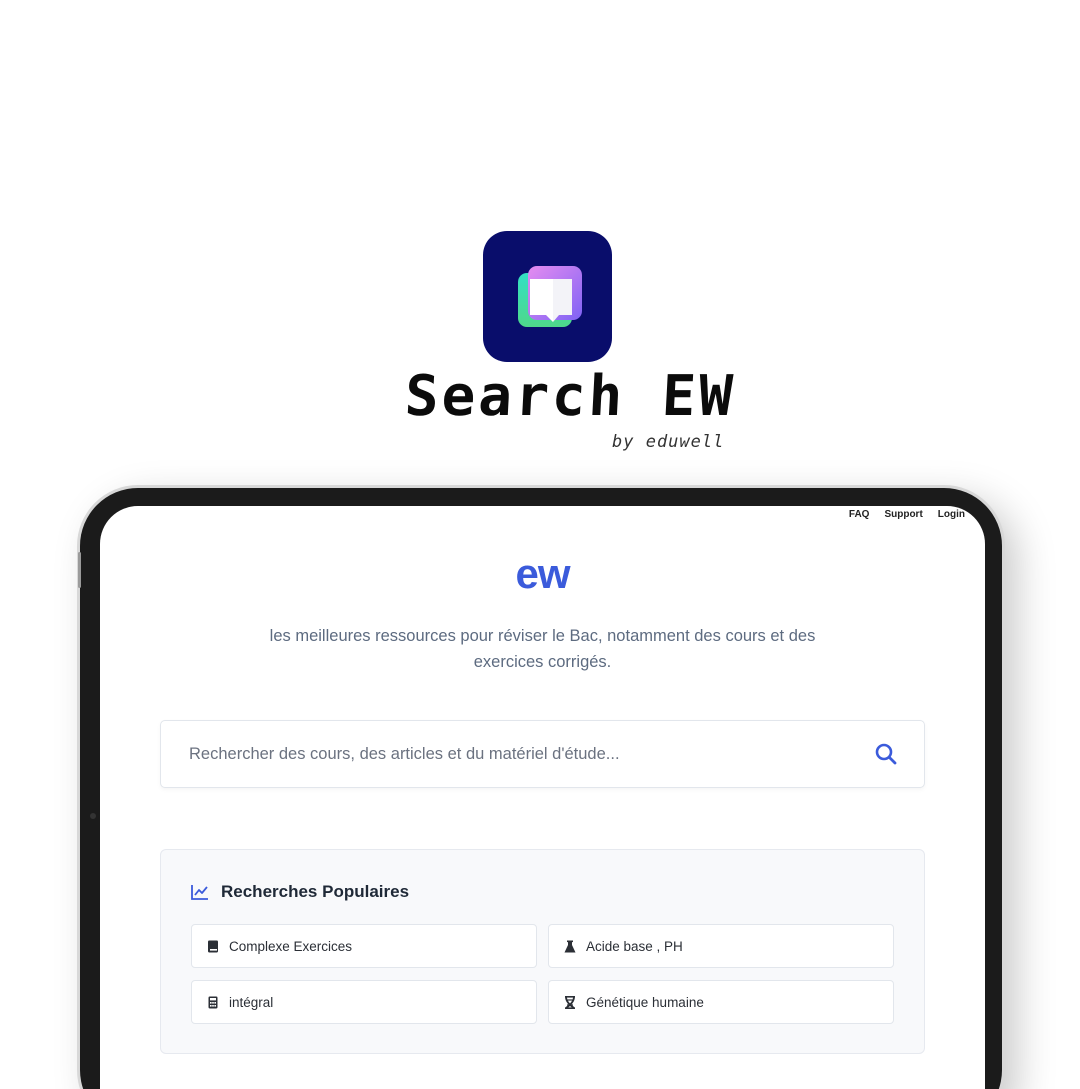 The height and width of the screenshot is (1089, 1080). I want to click on dna-icon, so click(570, 1002).